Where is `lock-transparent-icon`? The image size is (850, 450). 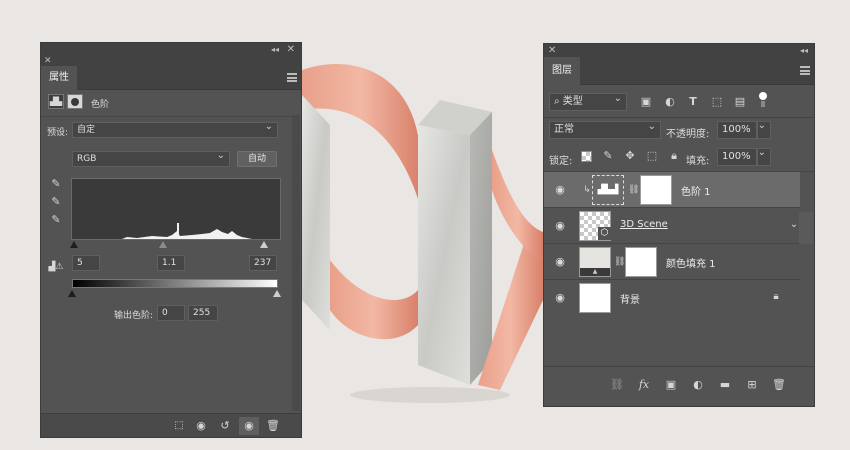
lock-transparent-icon is located at coordinates (586, 156).